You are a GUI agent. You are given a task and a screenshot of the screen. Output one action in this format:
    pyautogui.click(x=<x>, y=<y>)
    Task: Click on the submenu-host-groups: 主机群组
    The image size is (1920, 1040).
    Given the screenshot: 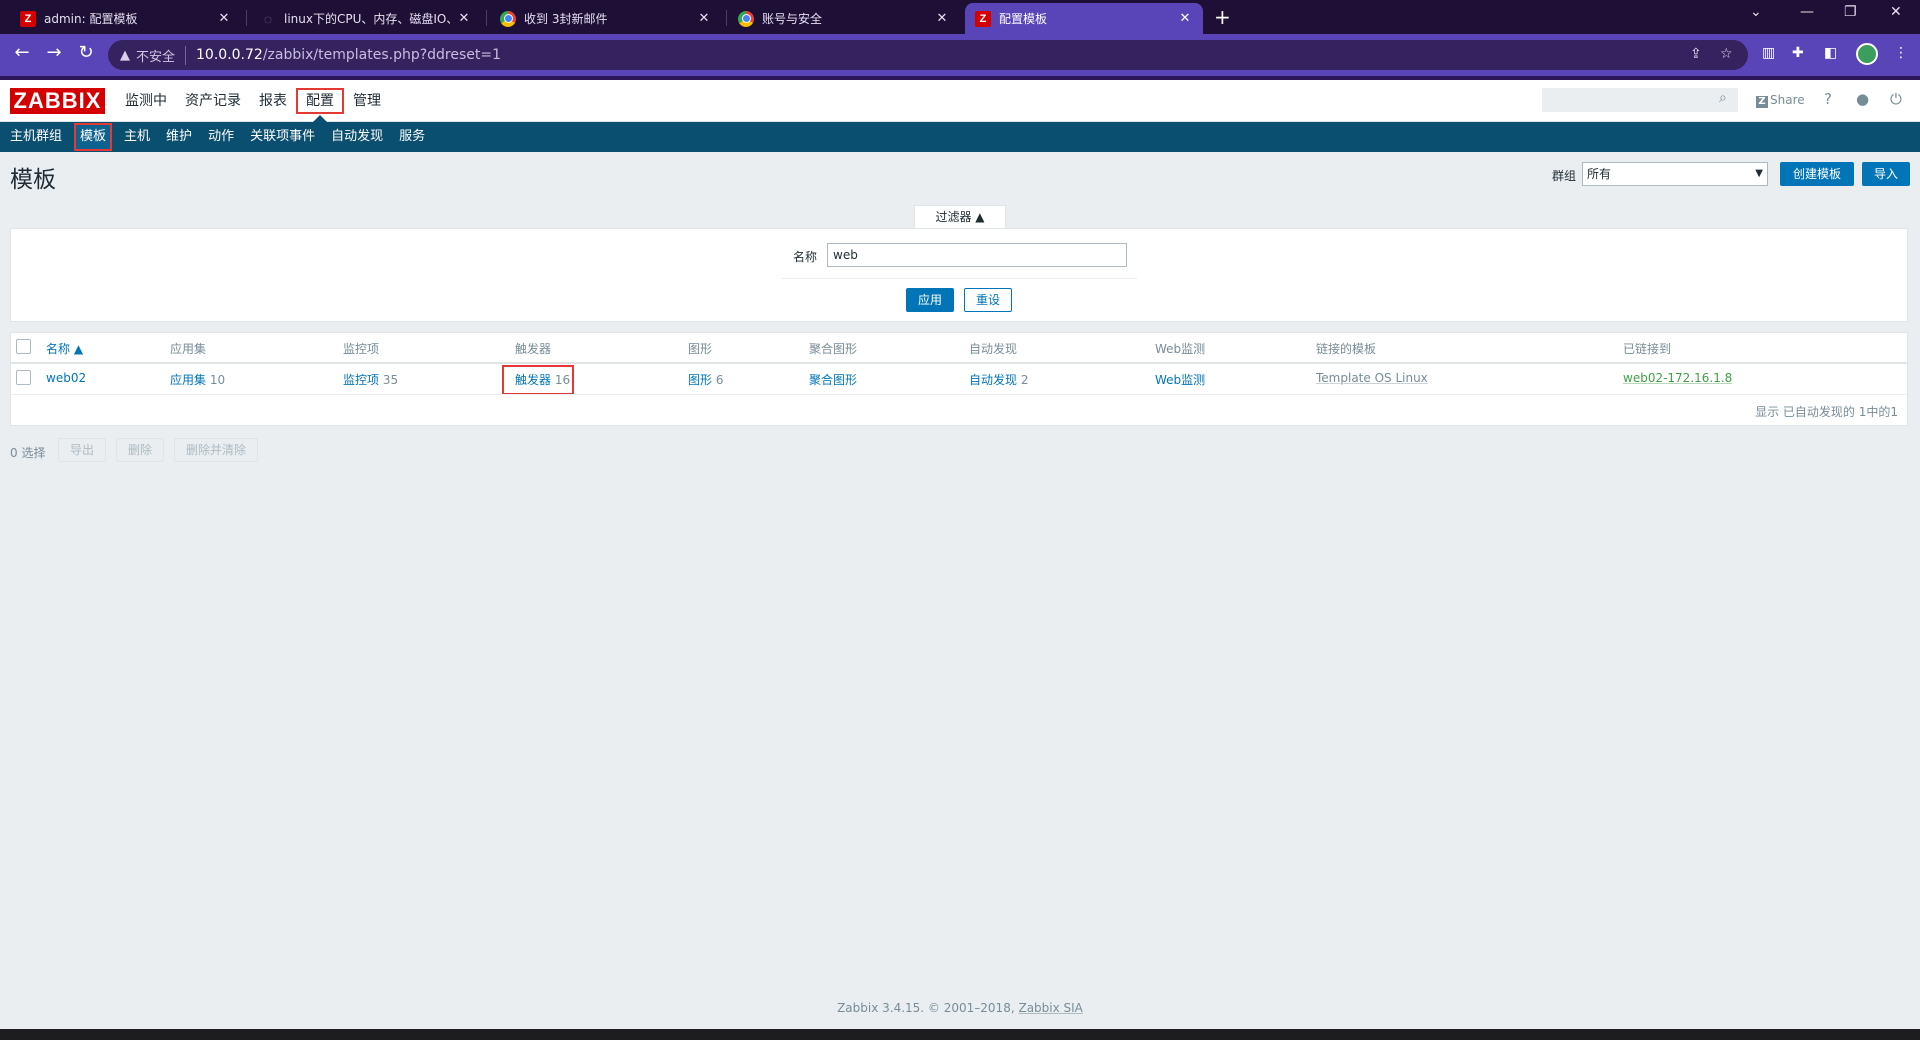 What is the action you would take?
    pyautogui.click(x=36, y=137)
    